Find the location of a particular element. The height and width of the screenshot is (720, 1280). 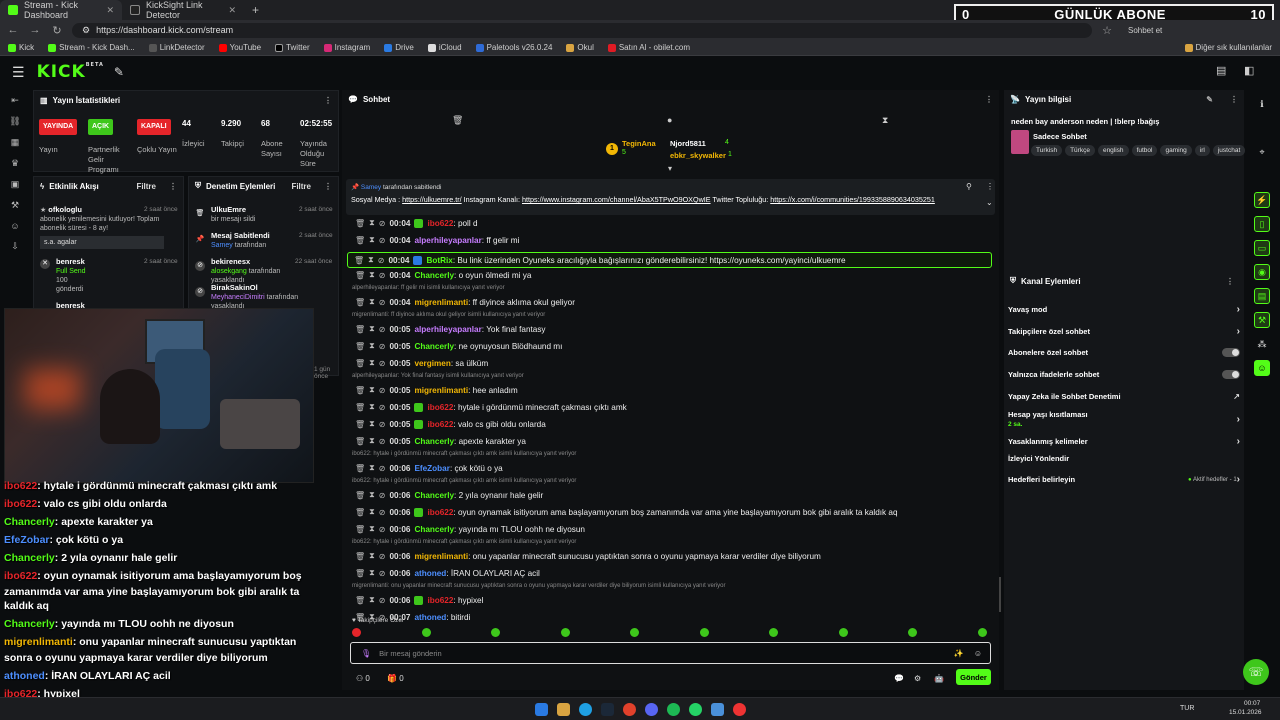

steam-icon is located at coordinates (607, 709).